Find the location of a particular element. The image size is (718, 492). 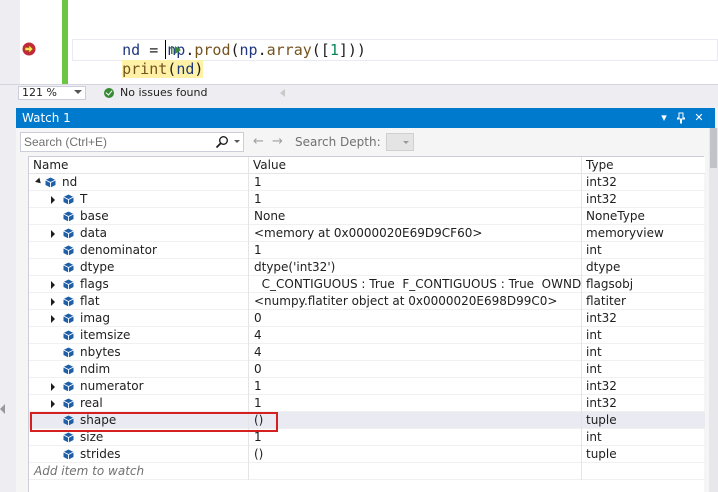

watch-title: Watch 1 is located at coordinates (46, 118).